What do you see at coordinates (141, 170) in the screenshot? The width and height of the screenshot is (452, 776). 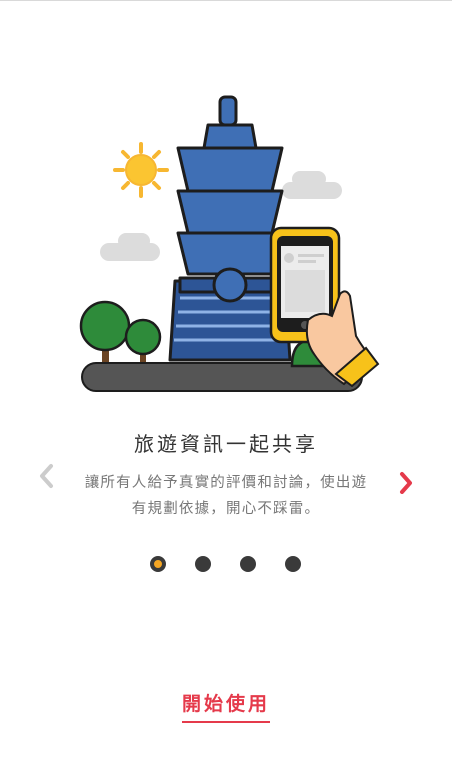 I see `sun-icon` at bounding box center [141, 170].